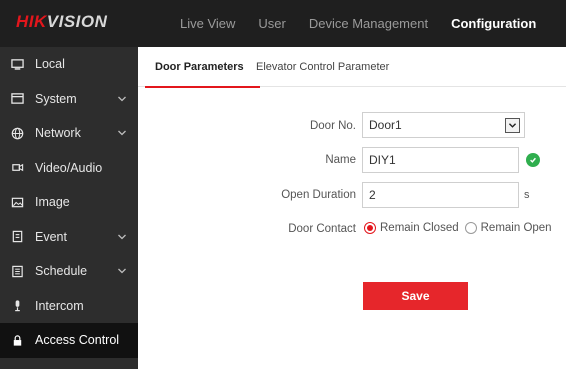 The height and width of the screenshot is (369, 566). Describe the element at coordinates (17, 202) in the screenshot. I see `image-icon` at that location.